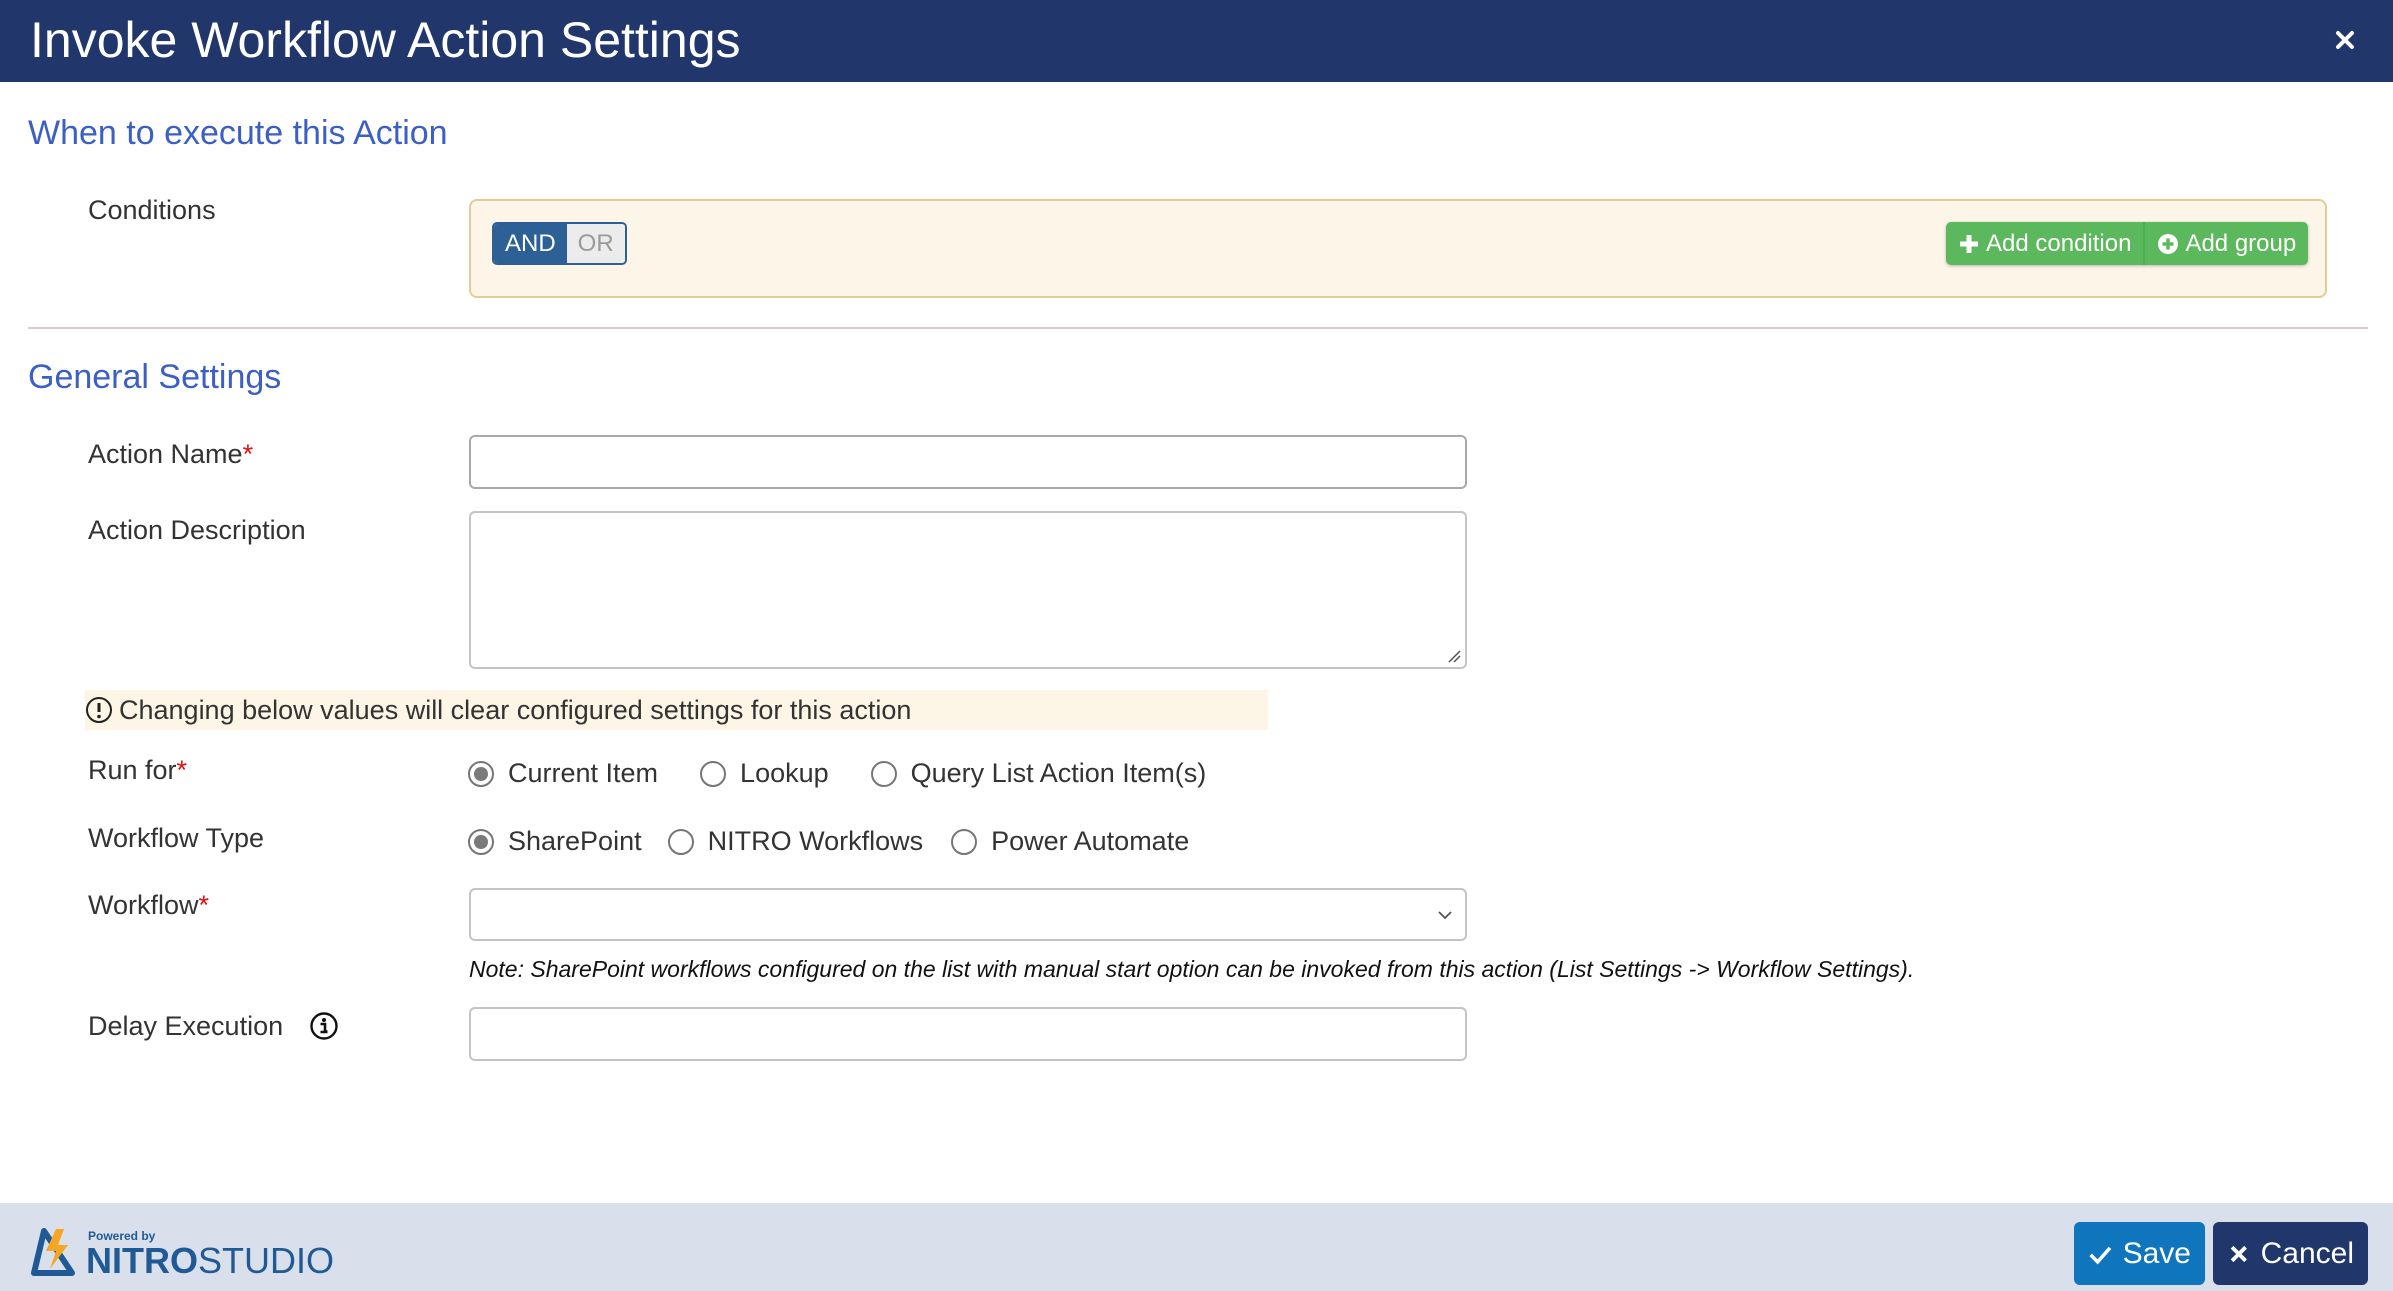  Describe the element at coordinates (210, 1260) in the screenshot. I see `brand-name: NITROSTUDIO` at that location.